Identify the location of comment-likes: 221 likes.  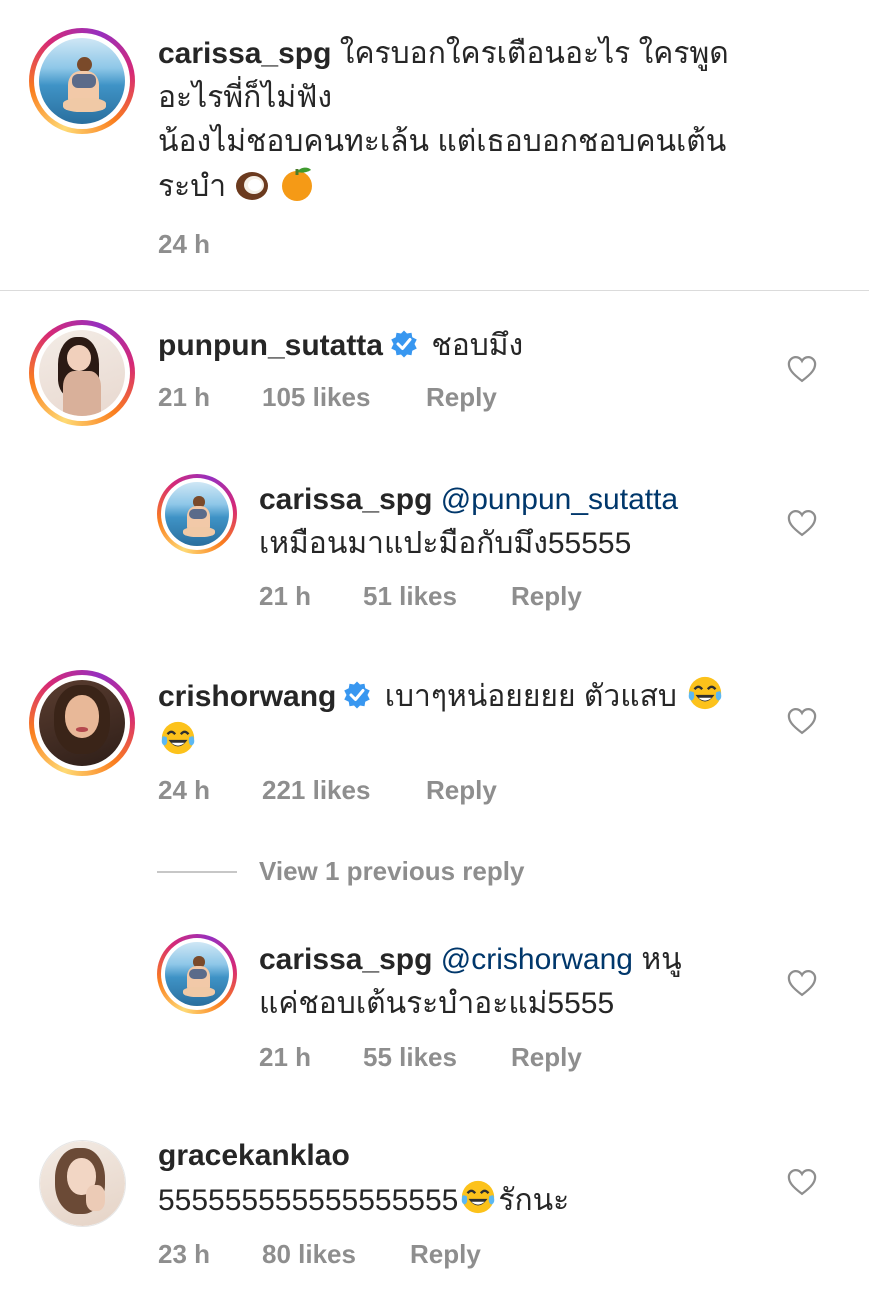
(344, 790).